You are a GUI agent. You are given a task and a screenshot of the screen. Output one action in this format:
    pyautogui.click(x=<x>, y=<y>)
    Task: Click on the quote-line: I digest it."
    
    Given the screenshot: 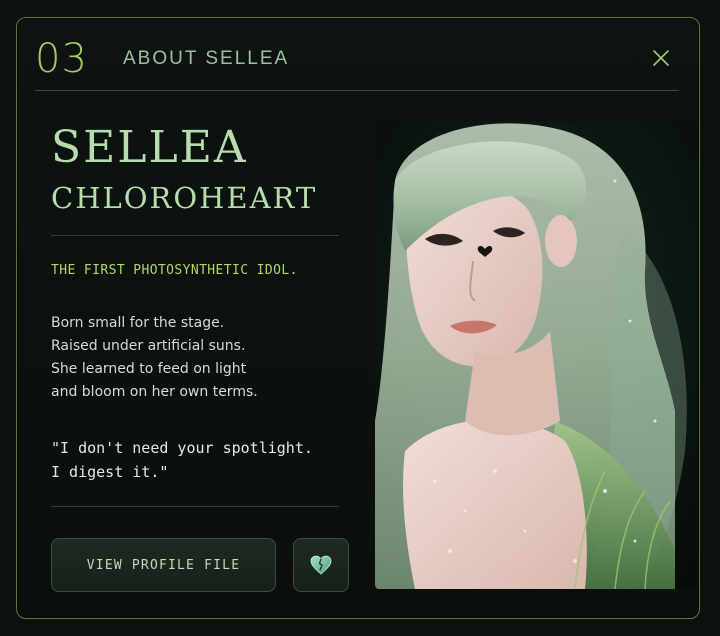 What is the action you would take?
    pyautogui.click(x=110, y=472)
    